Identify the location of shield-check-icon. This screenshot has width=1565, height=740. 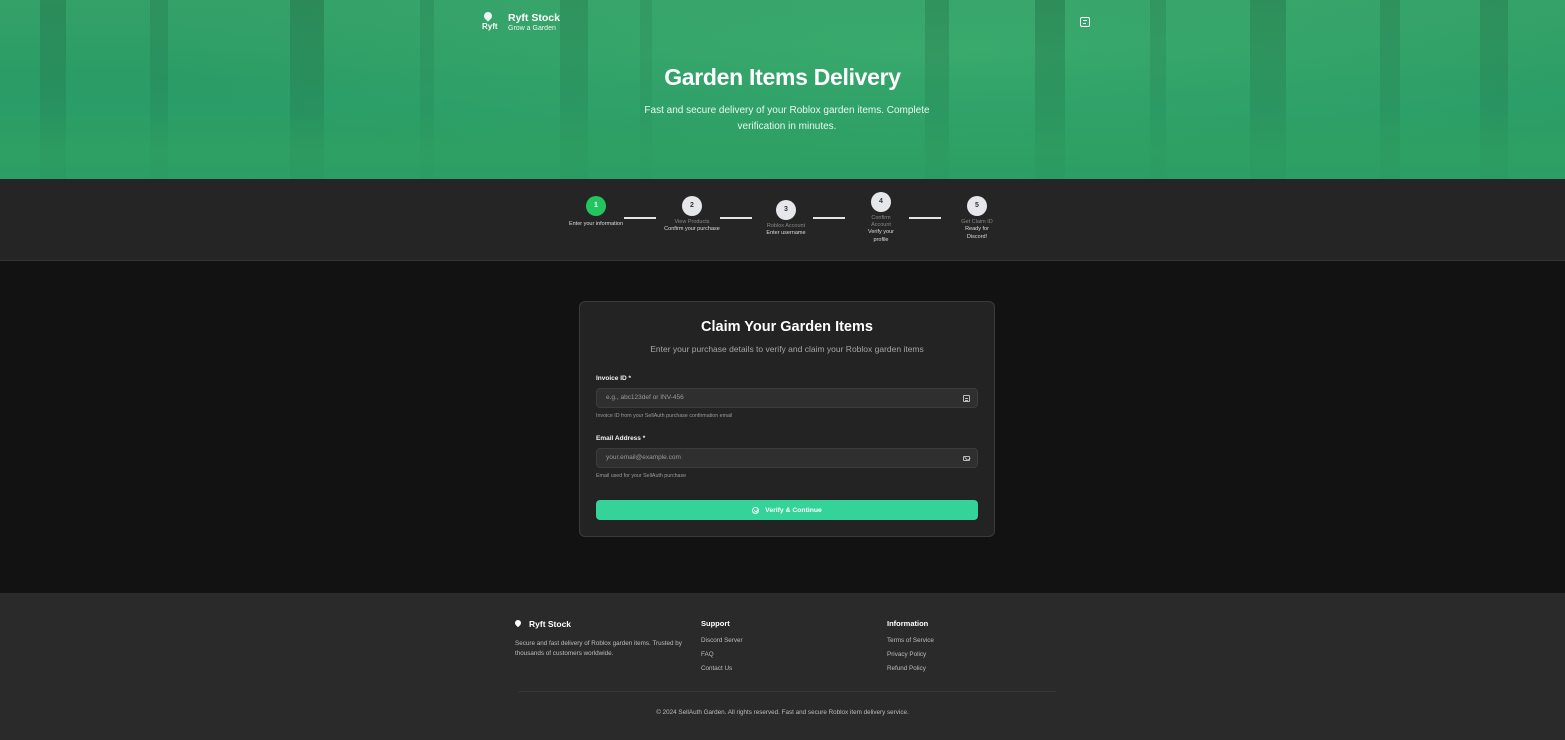
(756, 510).